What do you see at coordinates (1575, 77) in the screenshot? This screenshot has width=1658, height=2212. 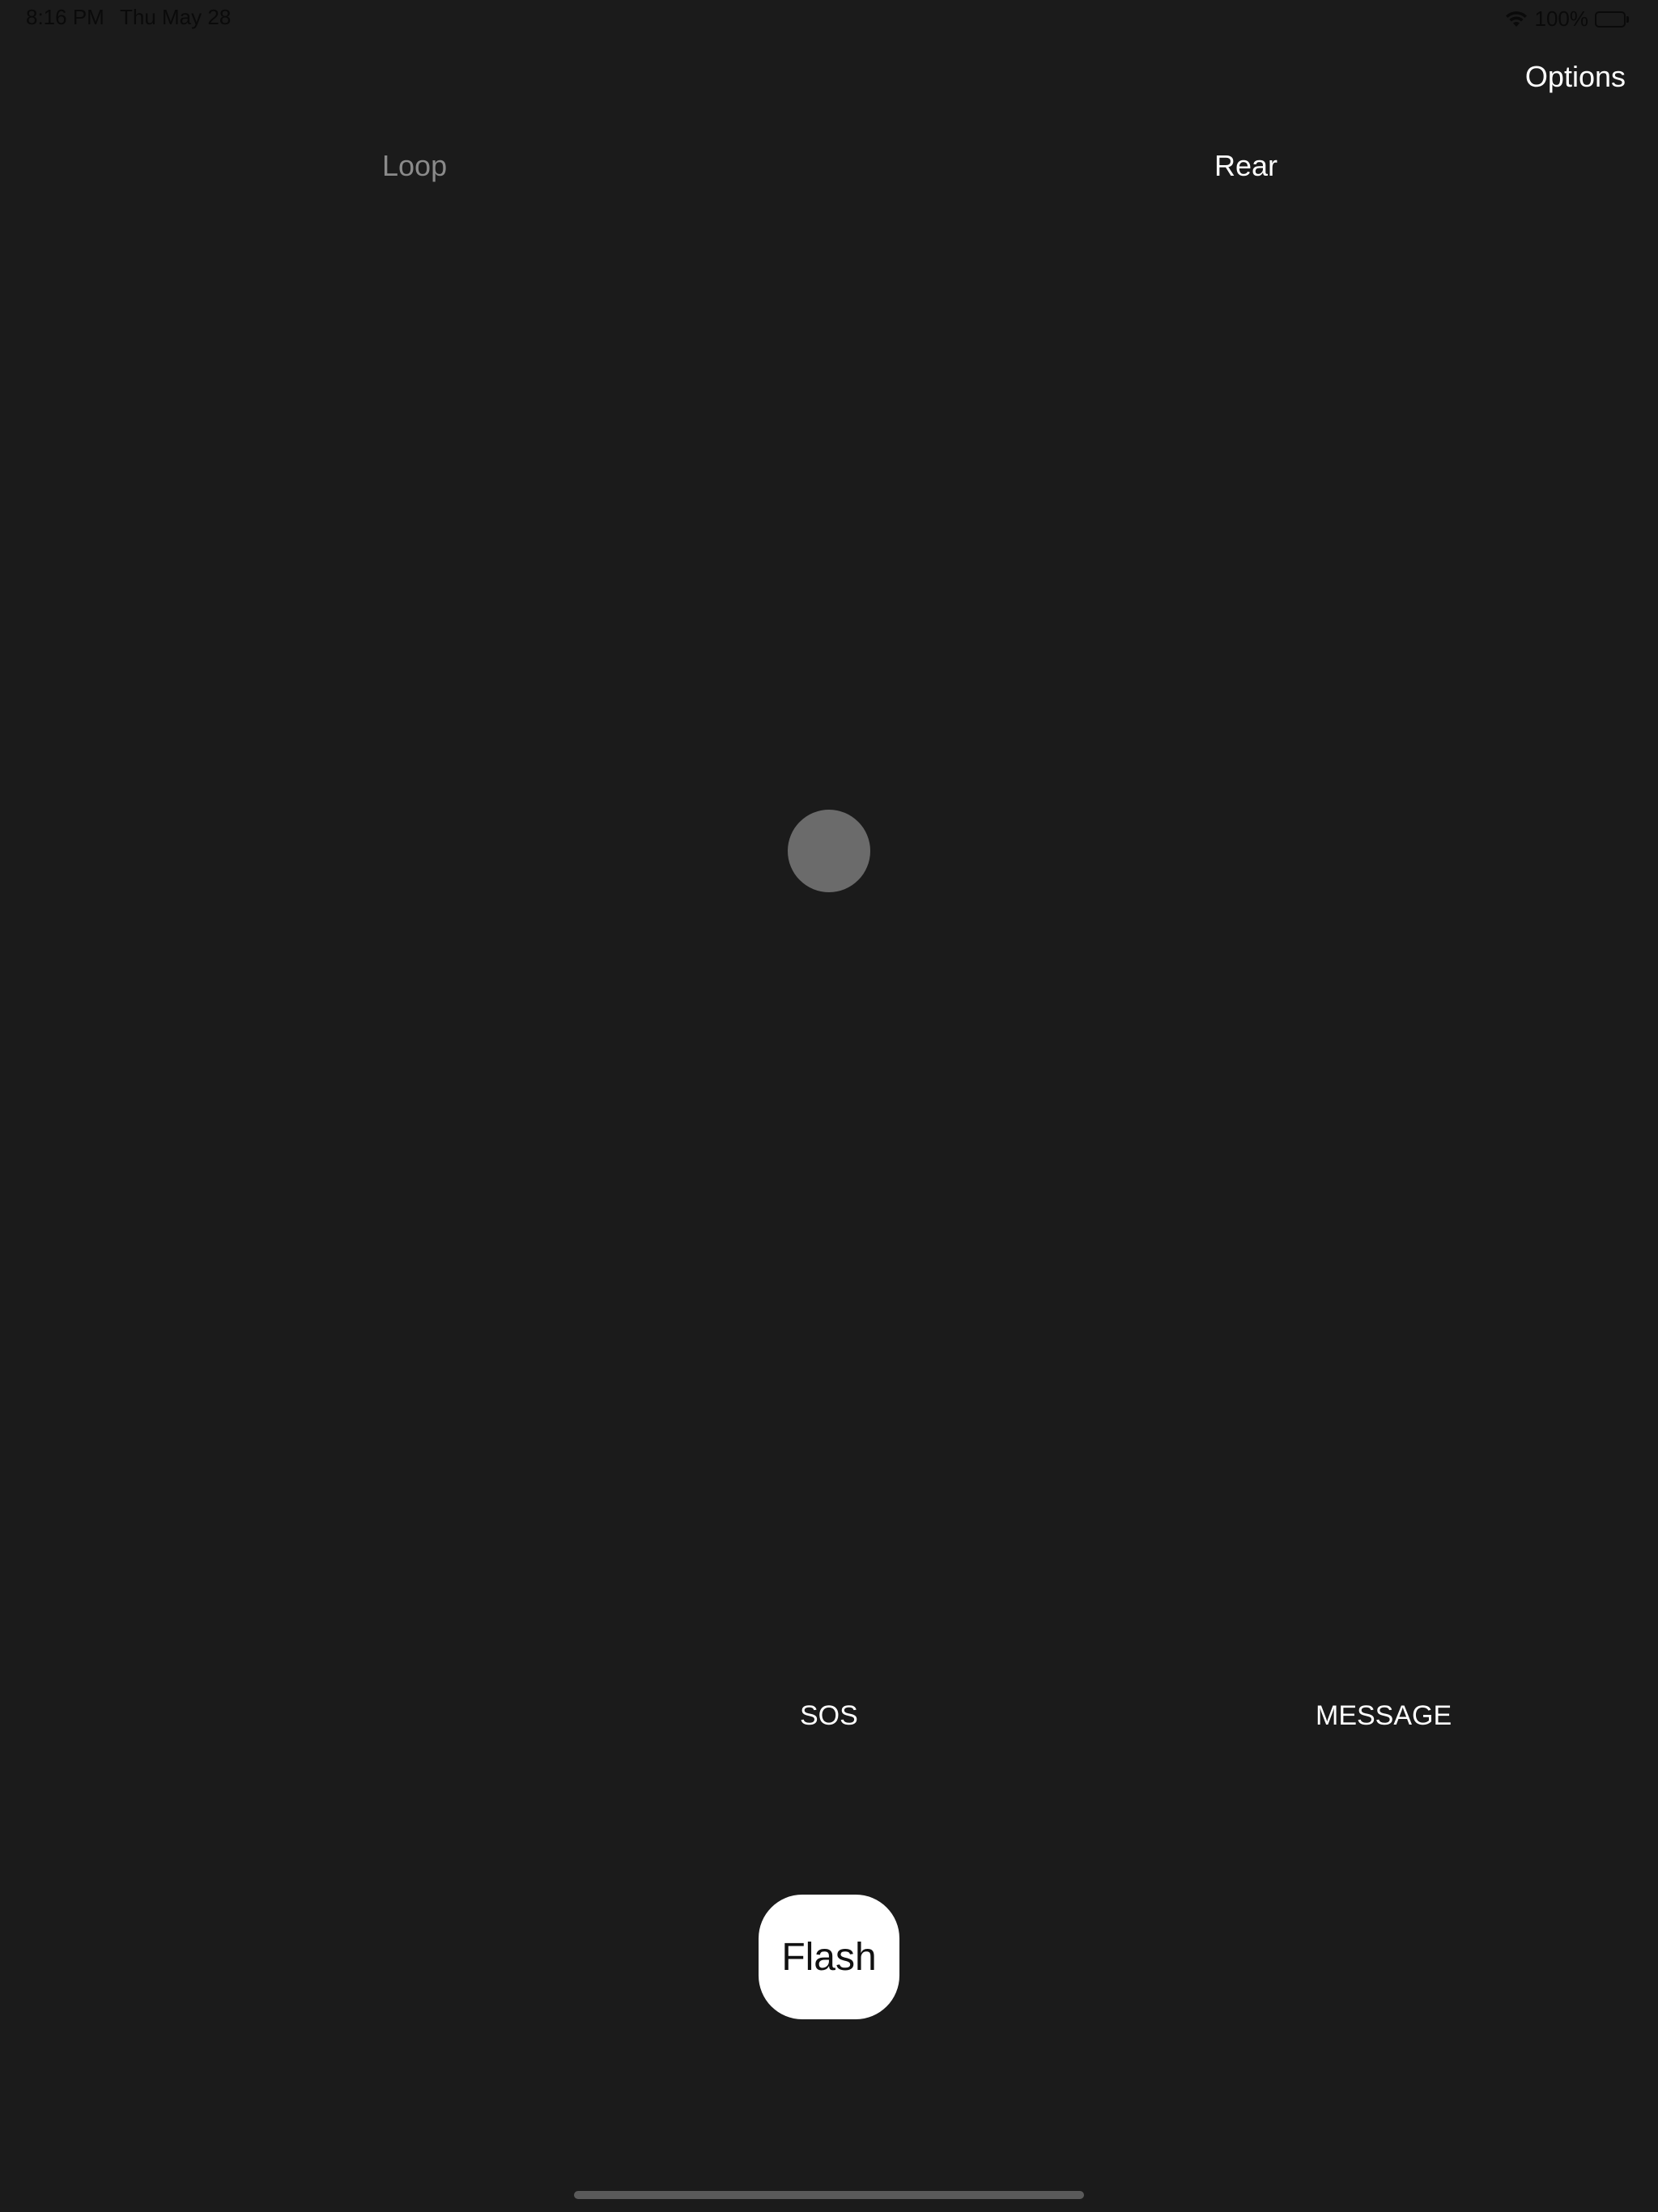 I see `options-button: Options` at bounding box center [1575, 77].